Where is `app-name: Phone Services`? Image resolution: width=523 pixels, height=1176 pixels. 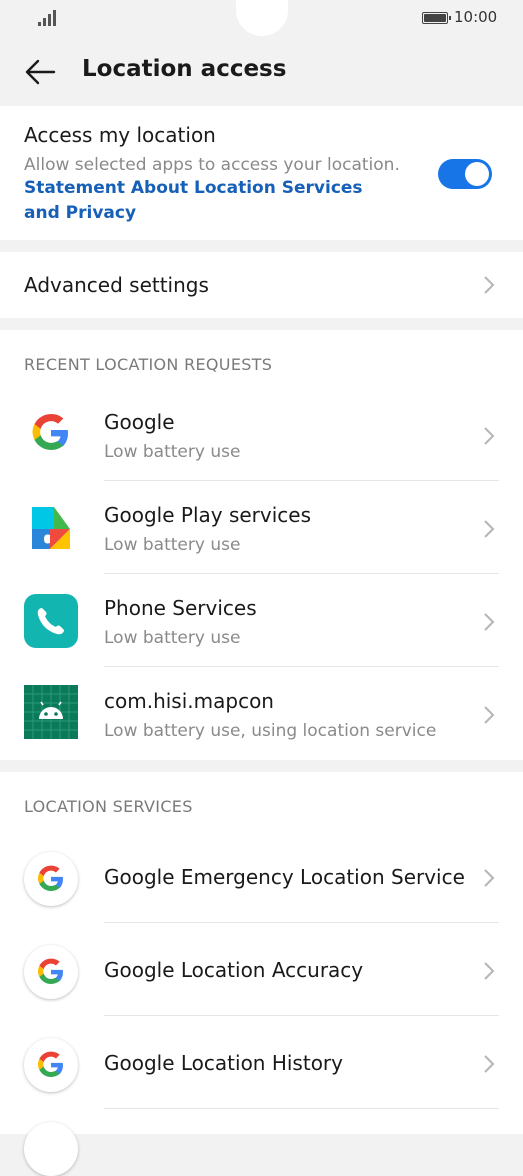 app-name: Phone Services is located at coordinates (180, 608).